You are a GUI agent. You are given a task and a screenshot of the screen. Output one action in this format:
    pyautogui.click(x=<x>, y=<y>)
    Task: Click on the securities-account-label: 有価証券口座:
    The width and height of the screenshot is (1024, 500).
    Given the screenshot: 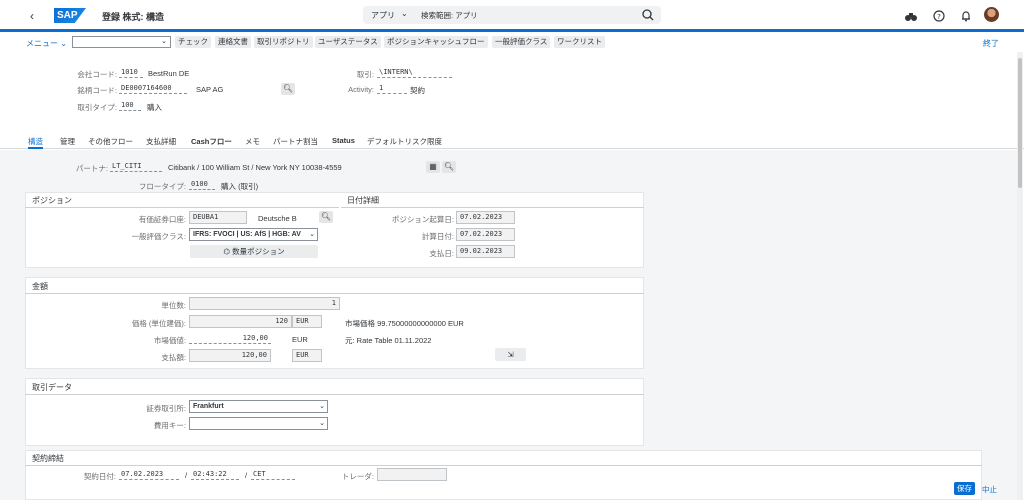 What is the action you would take?
    pyautogui.click(x=162, y=219)
    